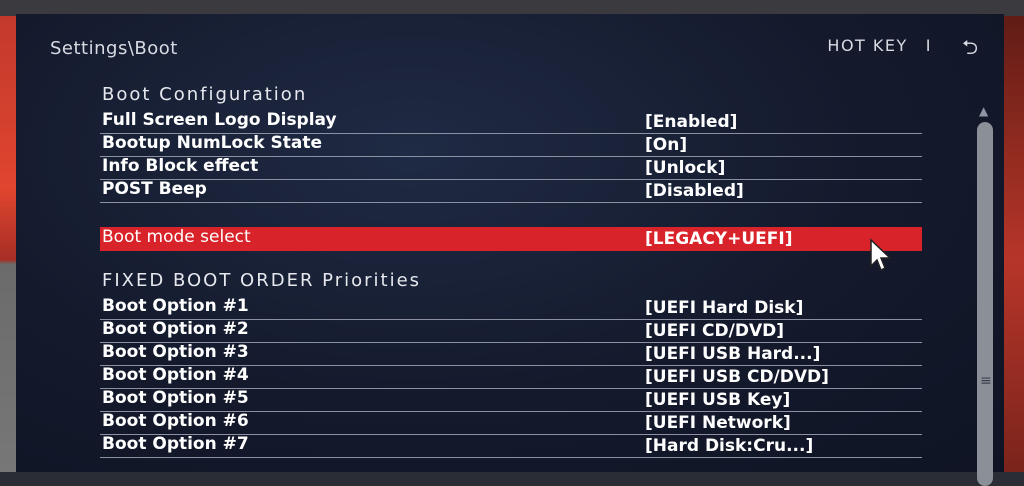 The width and height of the screenshot is (1024, 486). I want to click on setting-value: [UEFI CD/DVD], so click(714, 331).